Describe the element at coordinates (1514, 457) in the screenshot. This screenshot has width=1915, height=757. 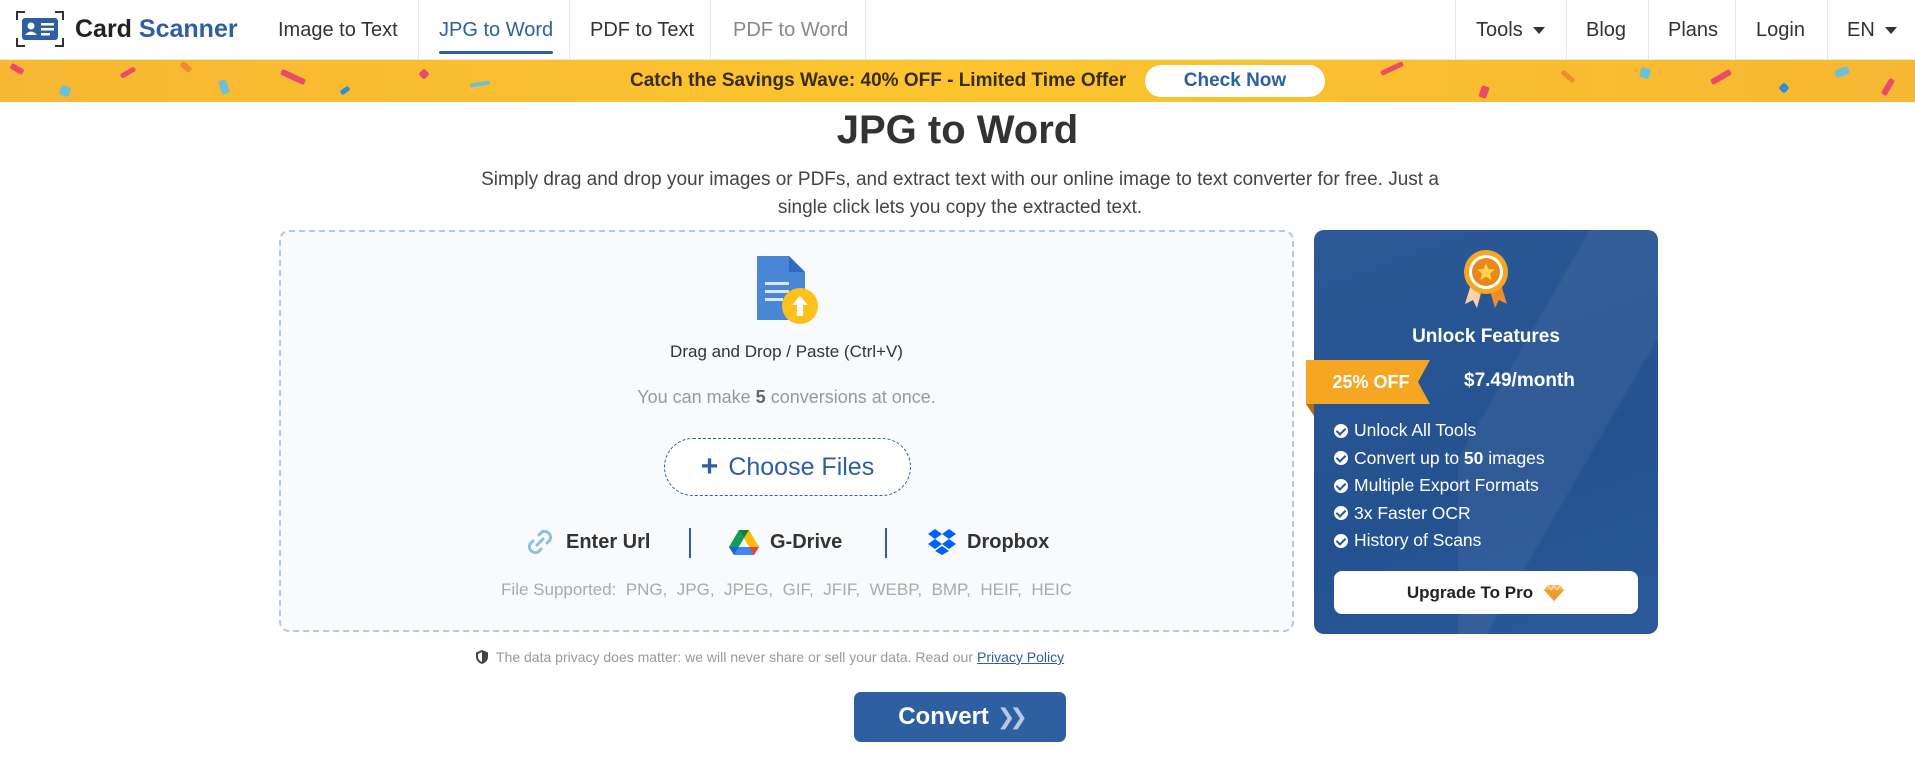
I see `feature-text-suffix: images` at that location.